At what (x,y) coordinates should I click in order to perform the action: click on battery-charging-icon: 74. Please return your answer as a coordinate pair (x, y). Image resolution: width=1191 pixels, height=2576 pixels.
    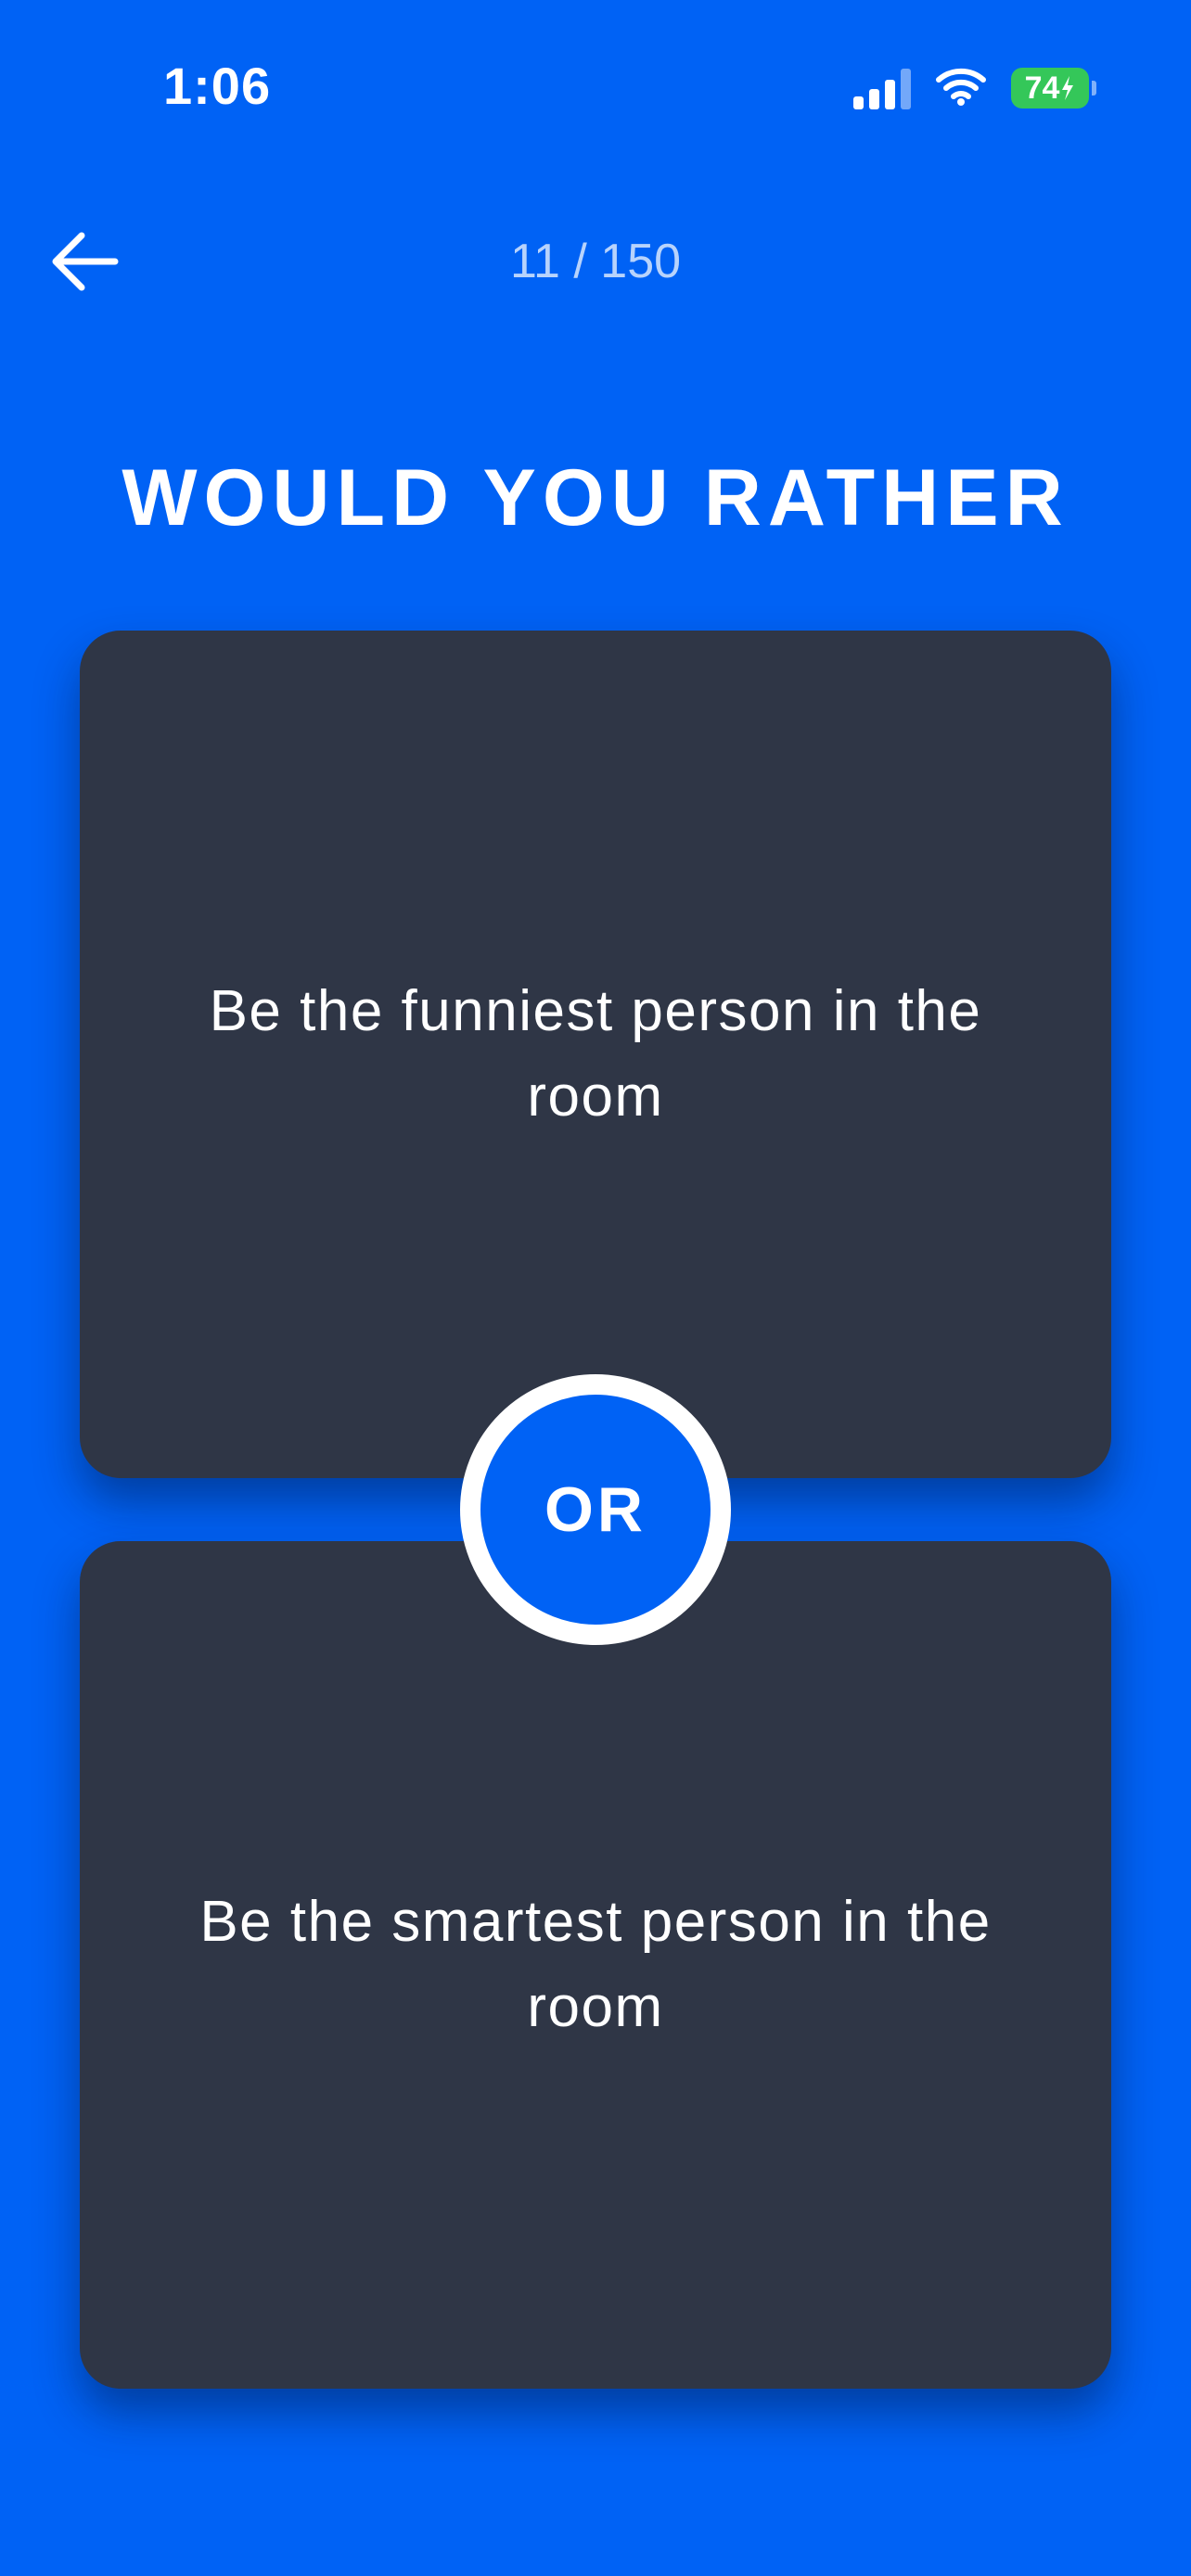
    Looking at the image, I should click on (1053, 88).